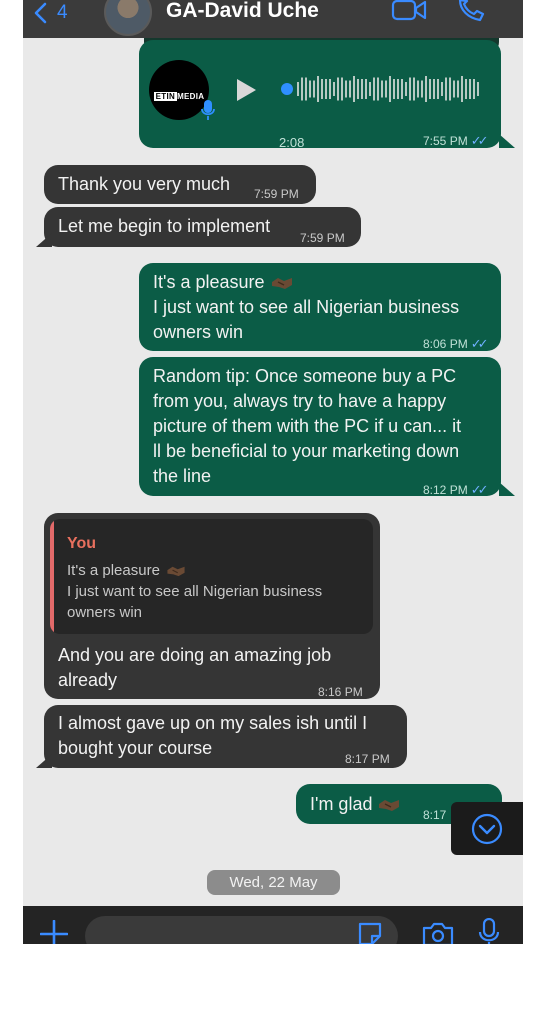 This screenshot has height=1024, width=546. I want to click on date-separator: Wed, 22 May, so click(273, 882).